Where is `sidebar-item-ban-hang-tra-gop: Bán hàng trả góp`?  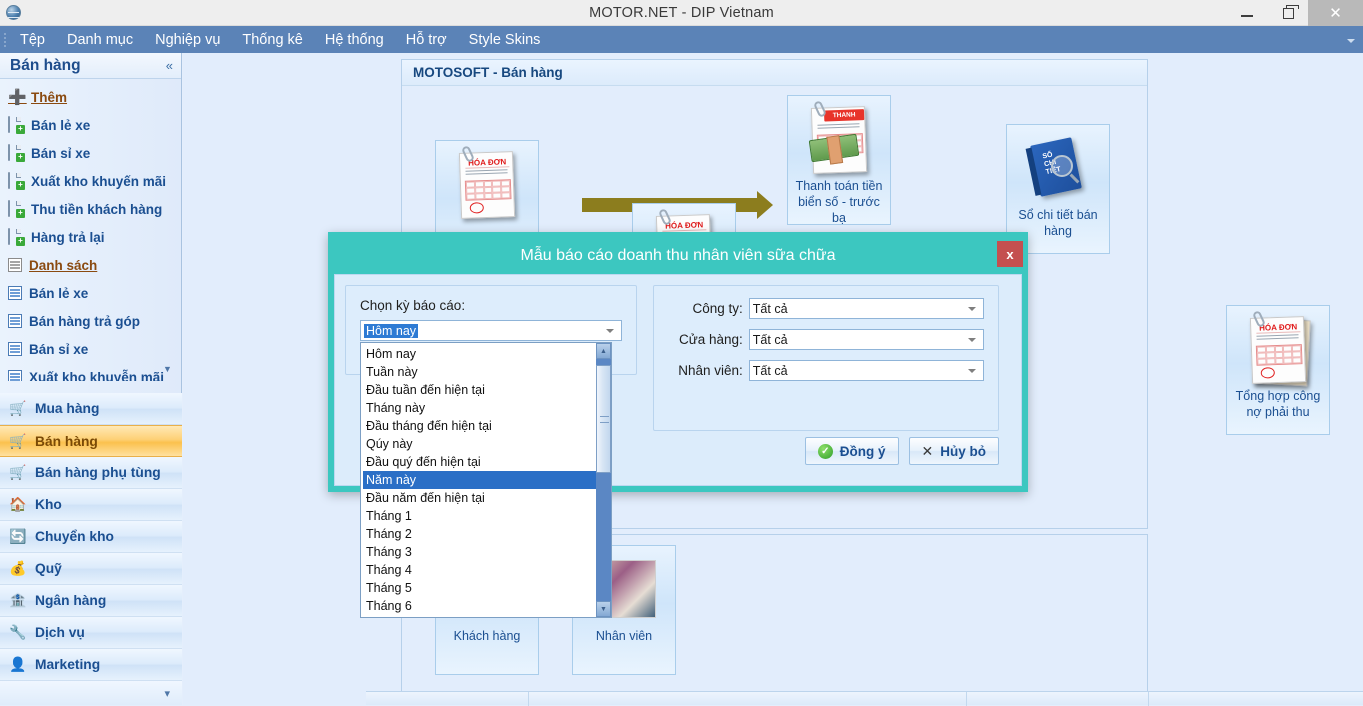 sidebar-item-ban-hang-tra-gop: Bán hàng trả góp is located at coordinates (90, 321).